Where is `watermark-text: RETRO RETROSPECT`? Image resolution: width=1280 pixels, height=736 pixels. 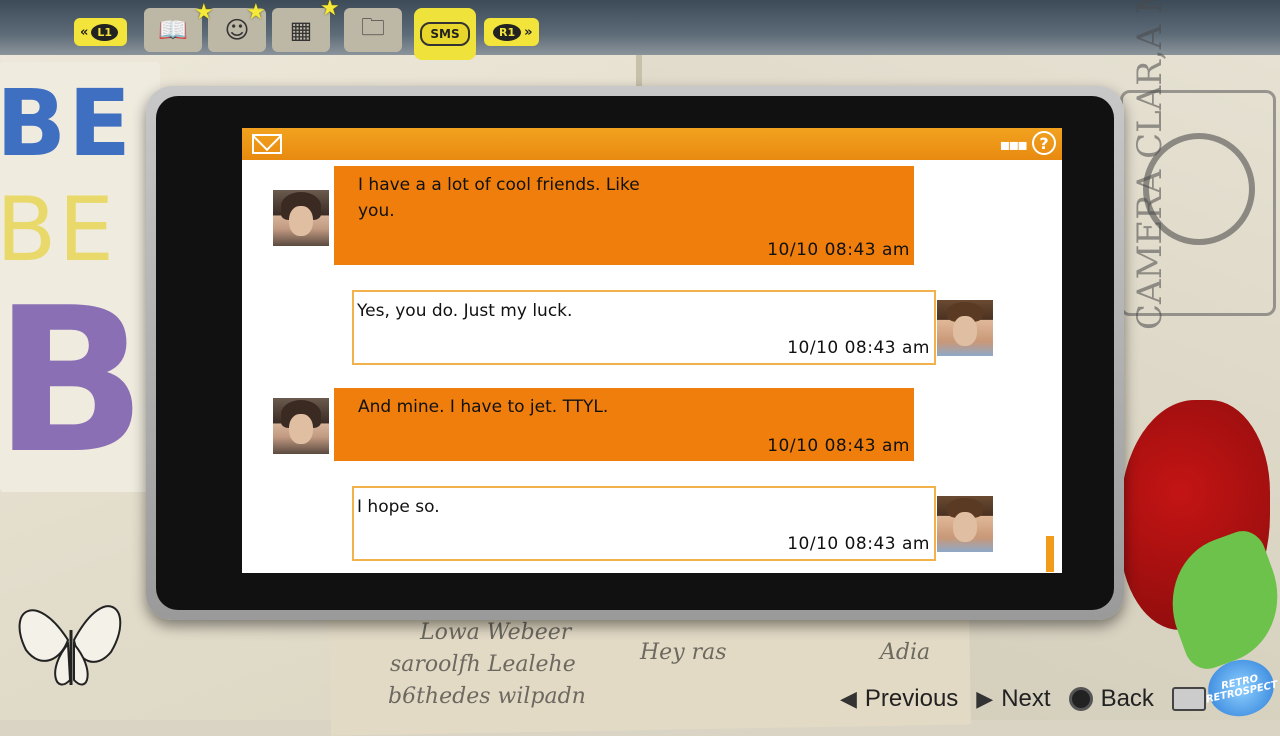 watermark-text: RETRO RETROSPECT is located at coordinates (1242, 689).